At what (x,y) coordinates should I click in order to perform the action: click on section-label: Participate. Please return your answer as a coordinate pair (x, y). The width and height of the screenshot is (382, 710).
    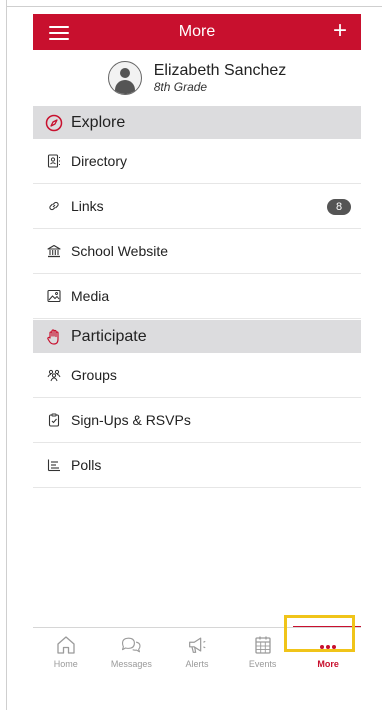
    Looking at the image, I should click on (109, 336).